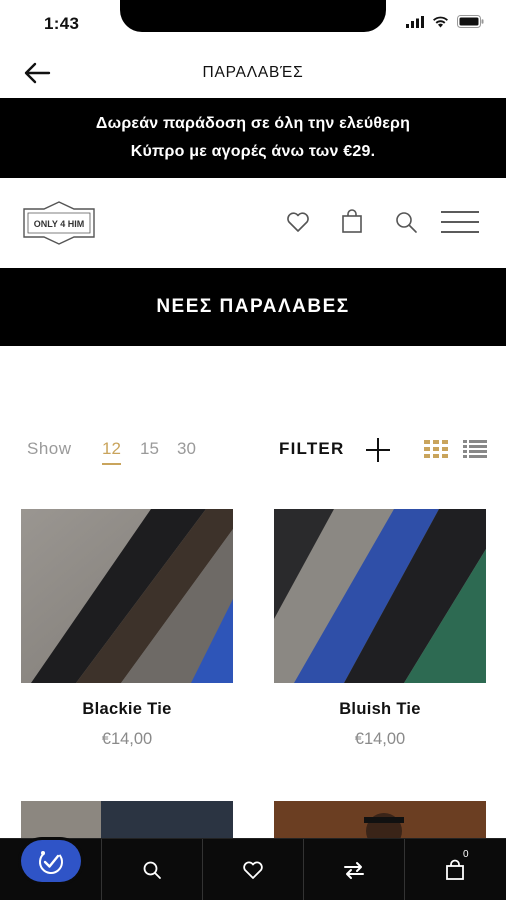 The width and height of the screenshot is (506, 900). I want to click on page-title: ΠΑΡΑΛΑΒΈΣ, so click(253, 72).